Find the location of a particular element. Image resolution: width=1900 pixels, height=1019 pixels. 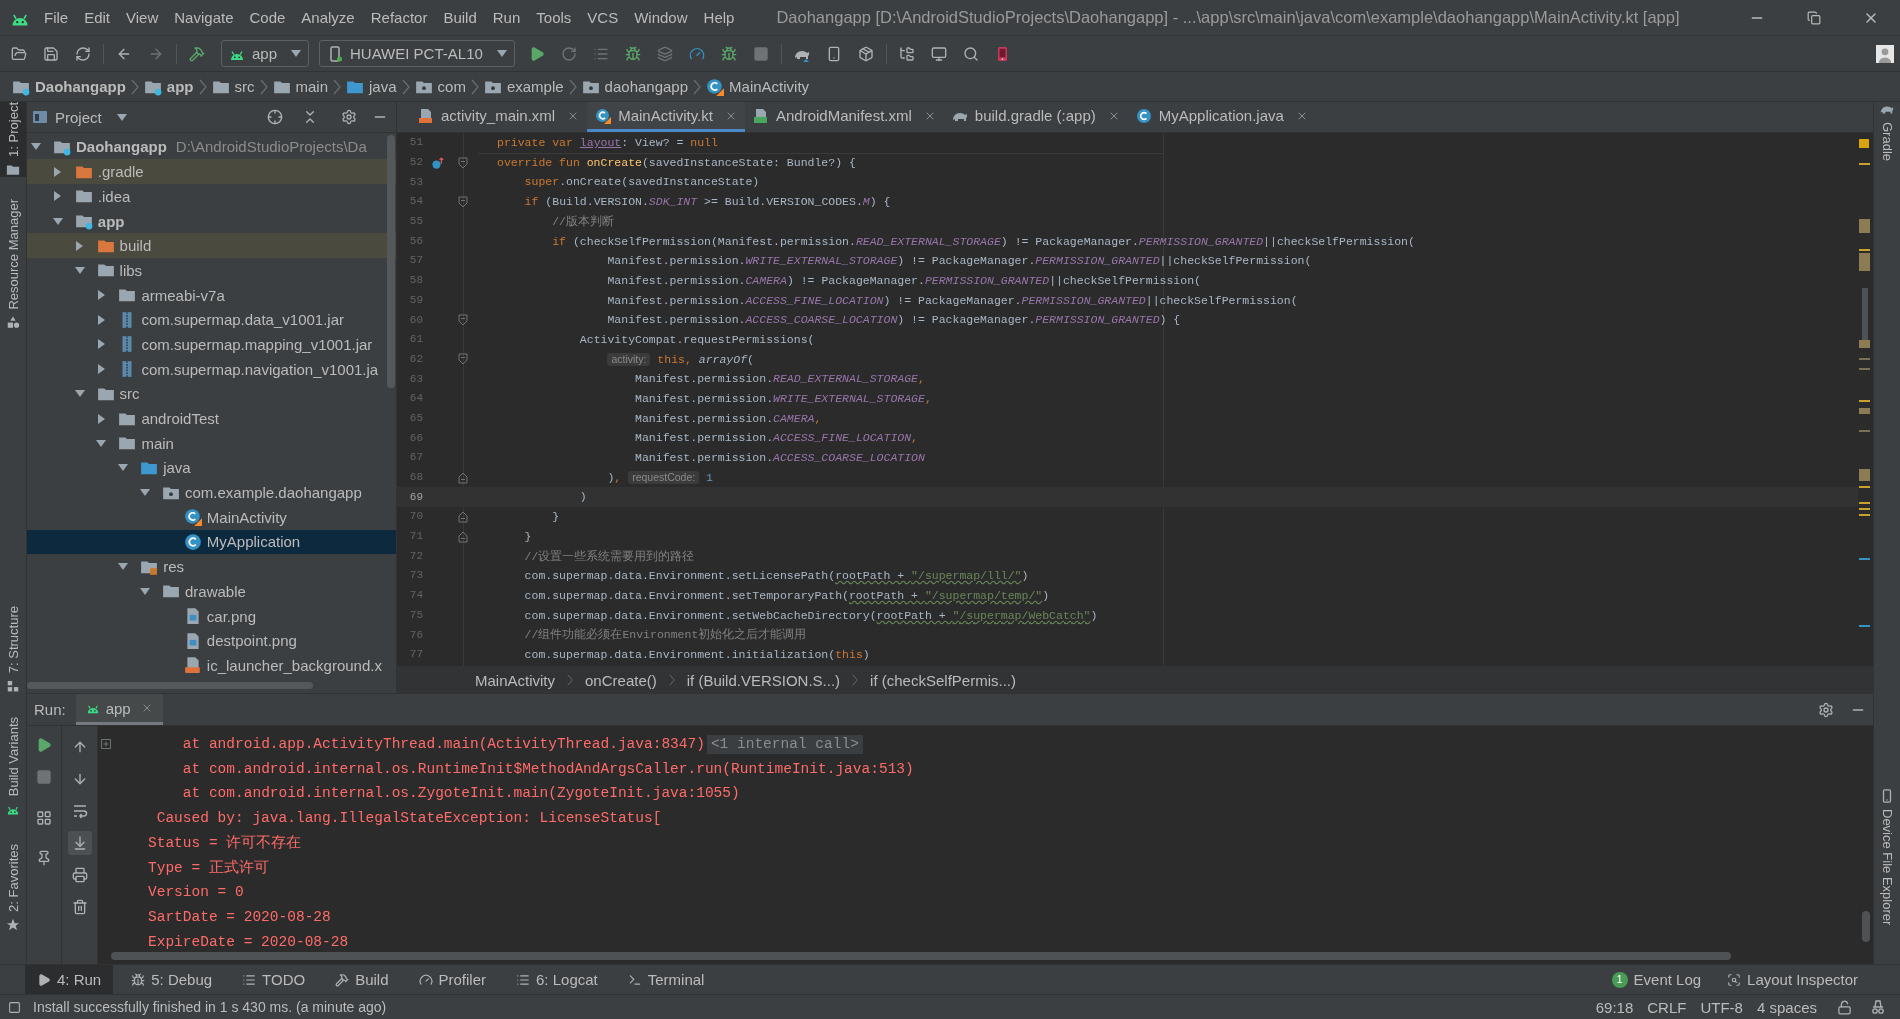

menu-item: Analyze is located at coordinates (328, 17).